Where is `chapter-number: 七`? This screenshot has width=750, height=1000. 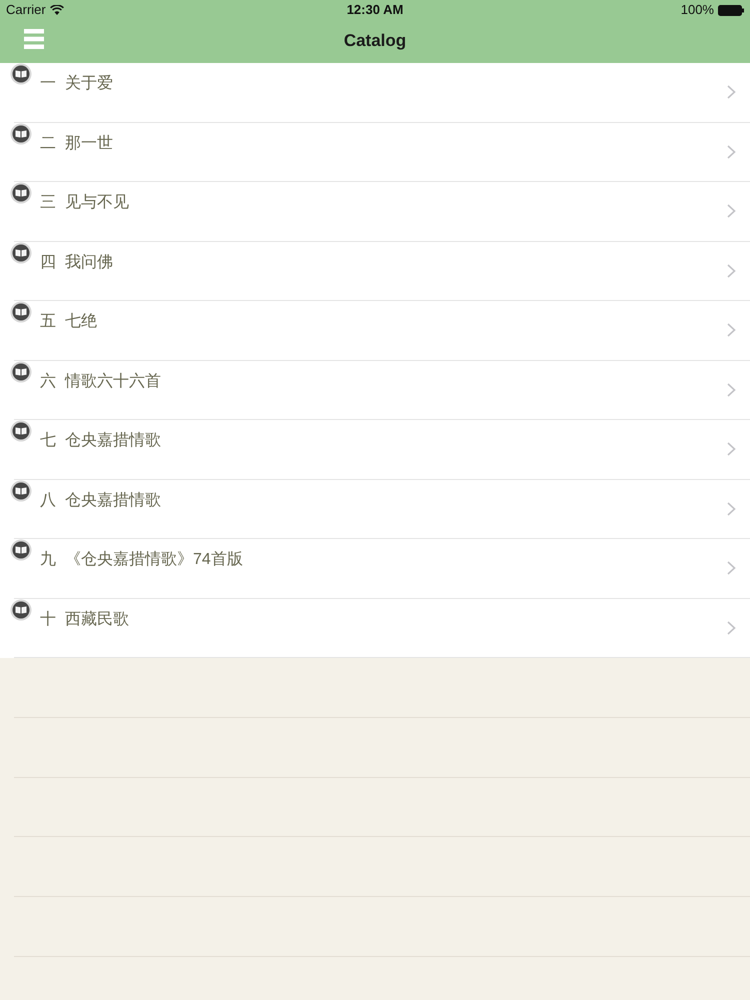 chapter-number: 七 is located at coordinates (48, 440).